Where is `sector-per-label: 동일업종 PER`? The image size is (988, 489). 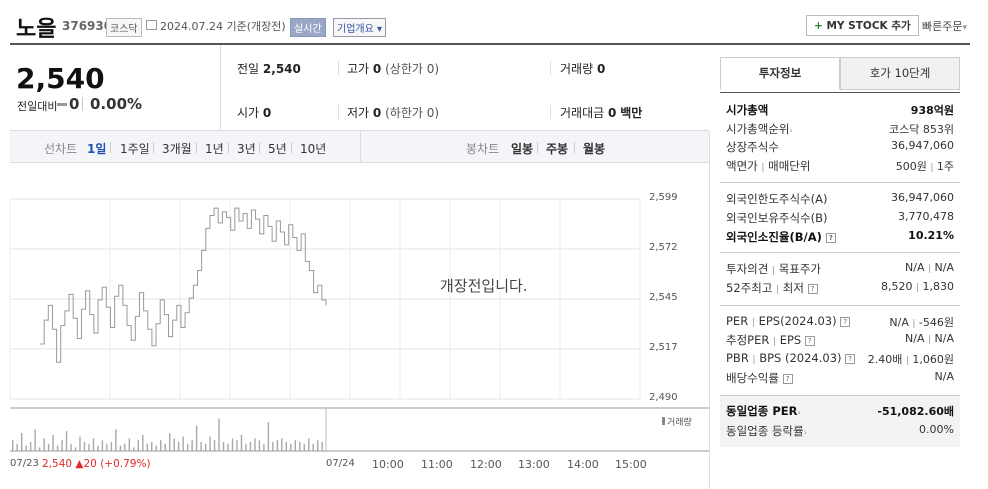
sector-per-label: 동일업종 PER is located at coordinates (762, 411).